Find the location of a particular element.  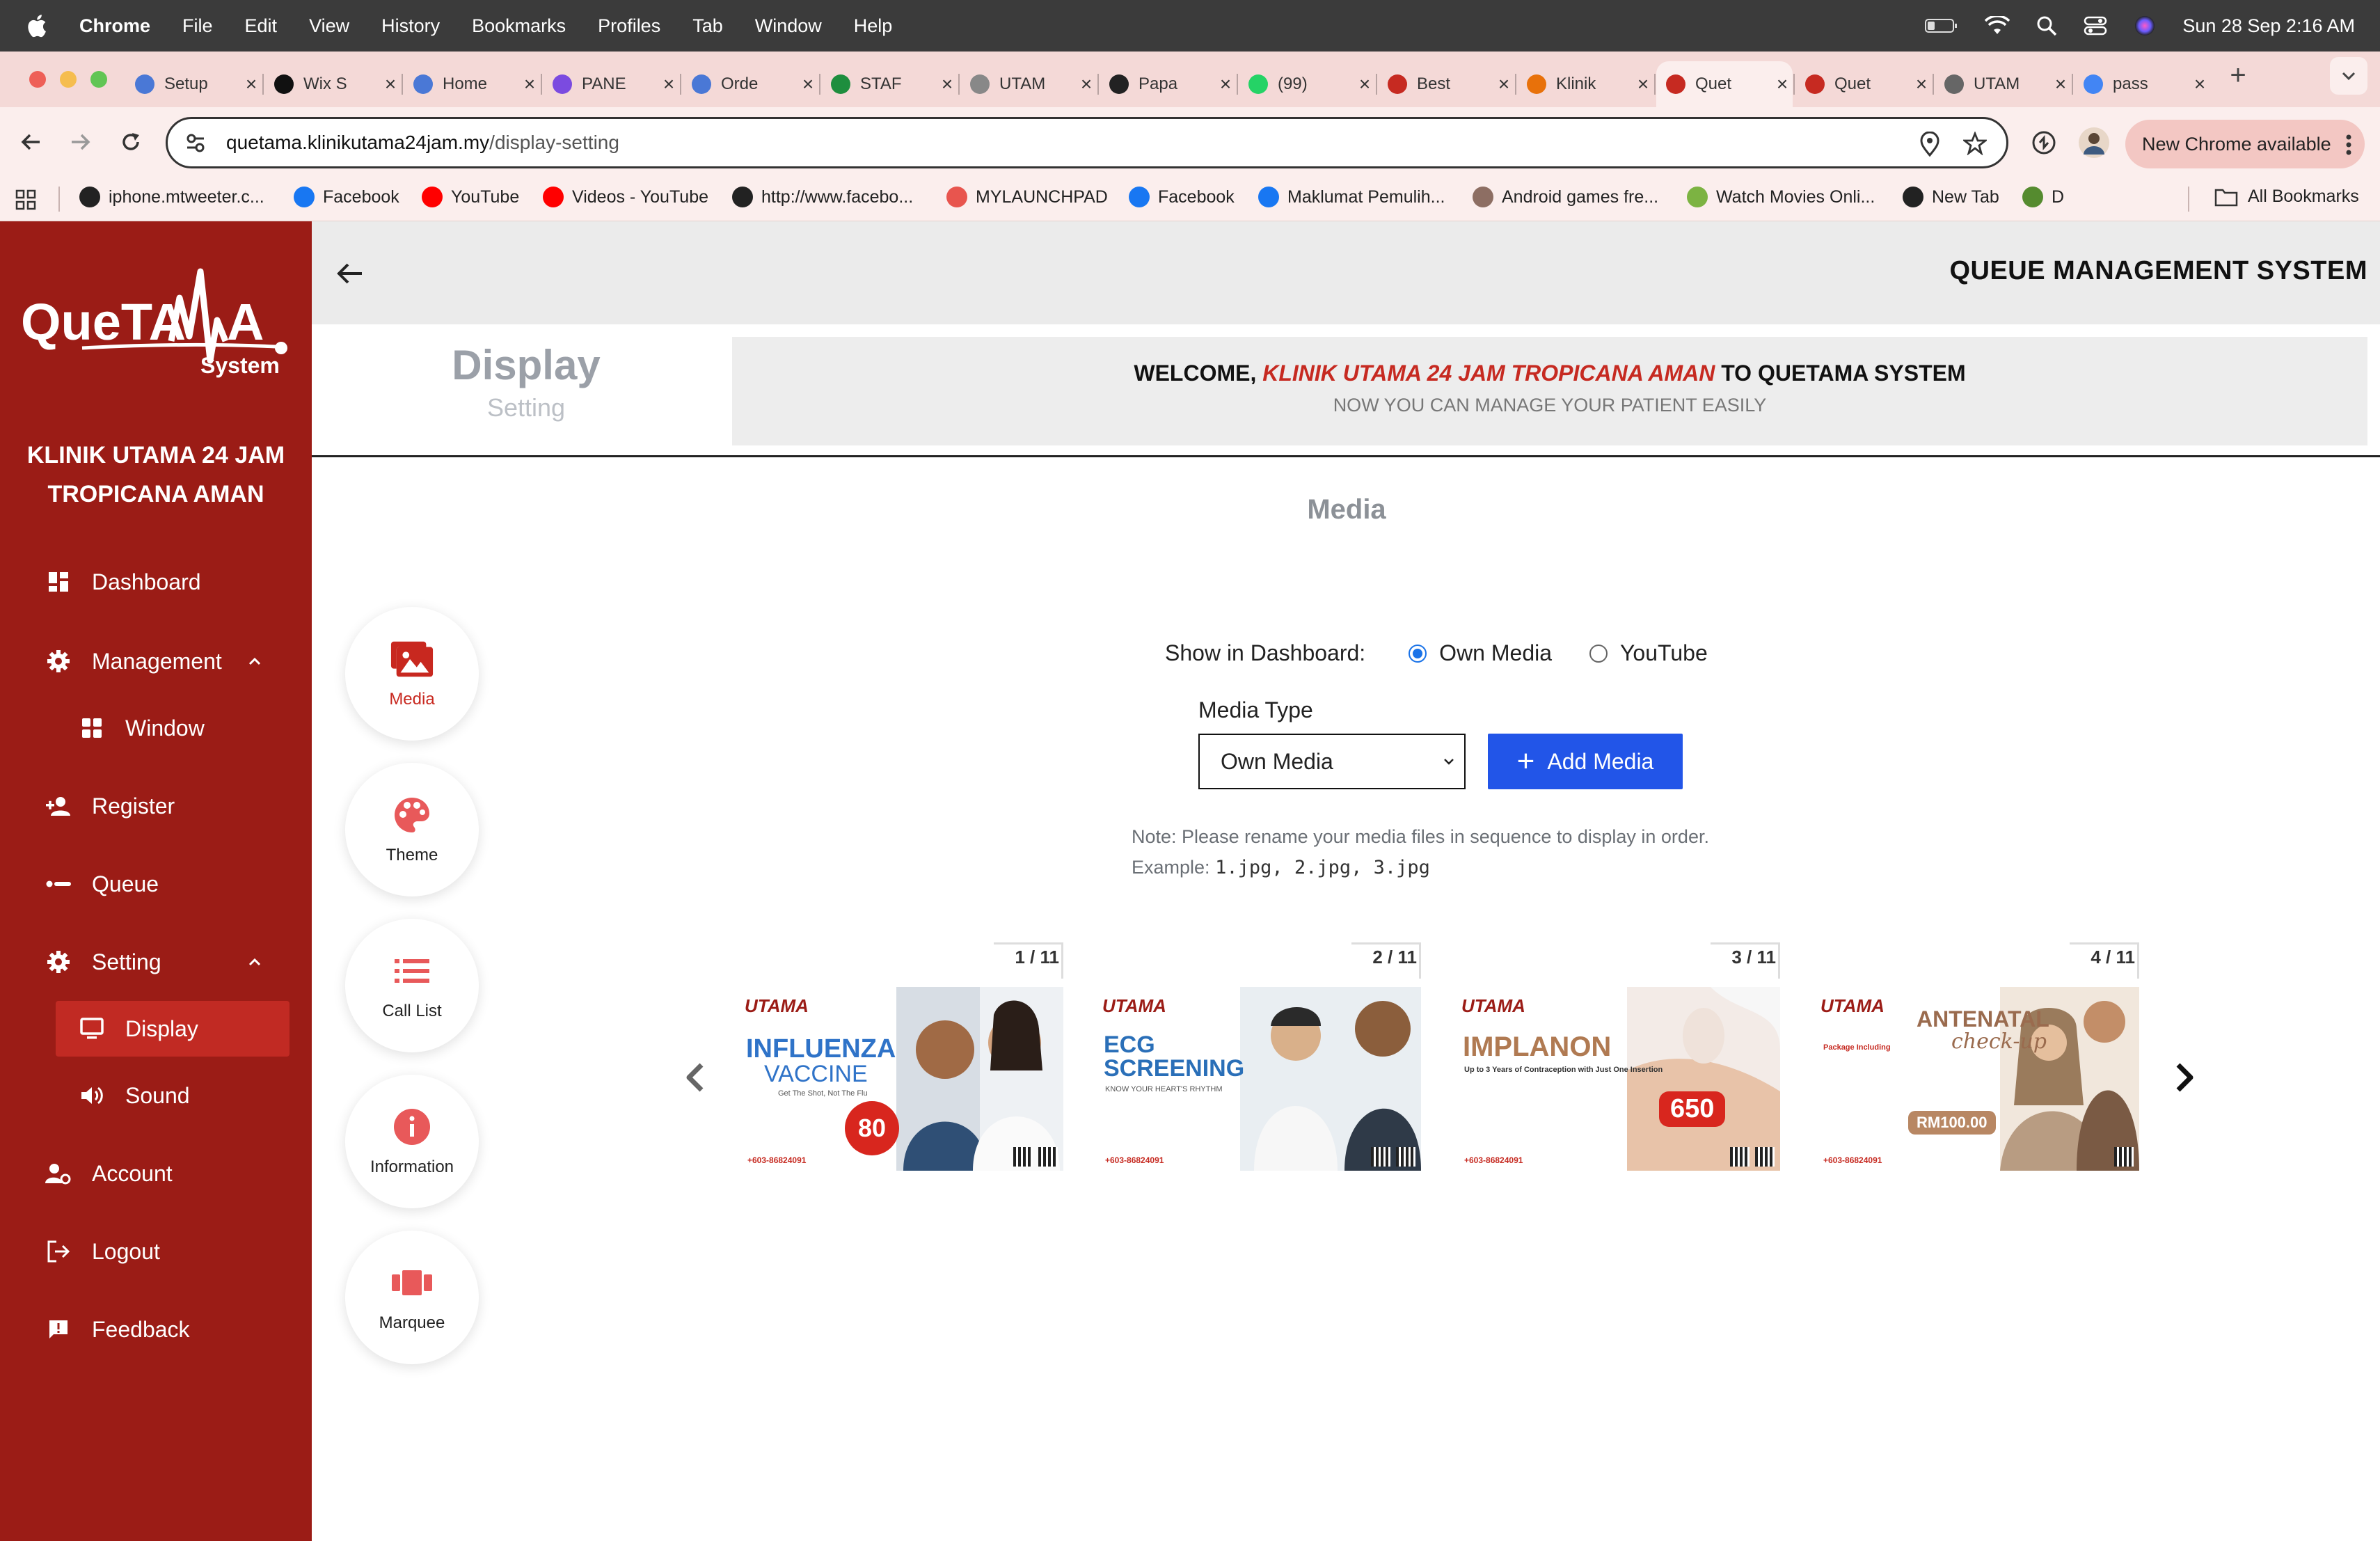

browser-tab: pass × is located at coordinates (2142, 84).